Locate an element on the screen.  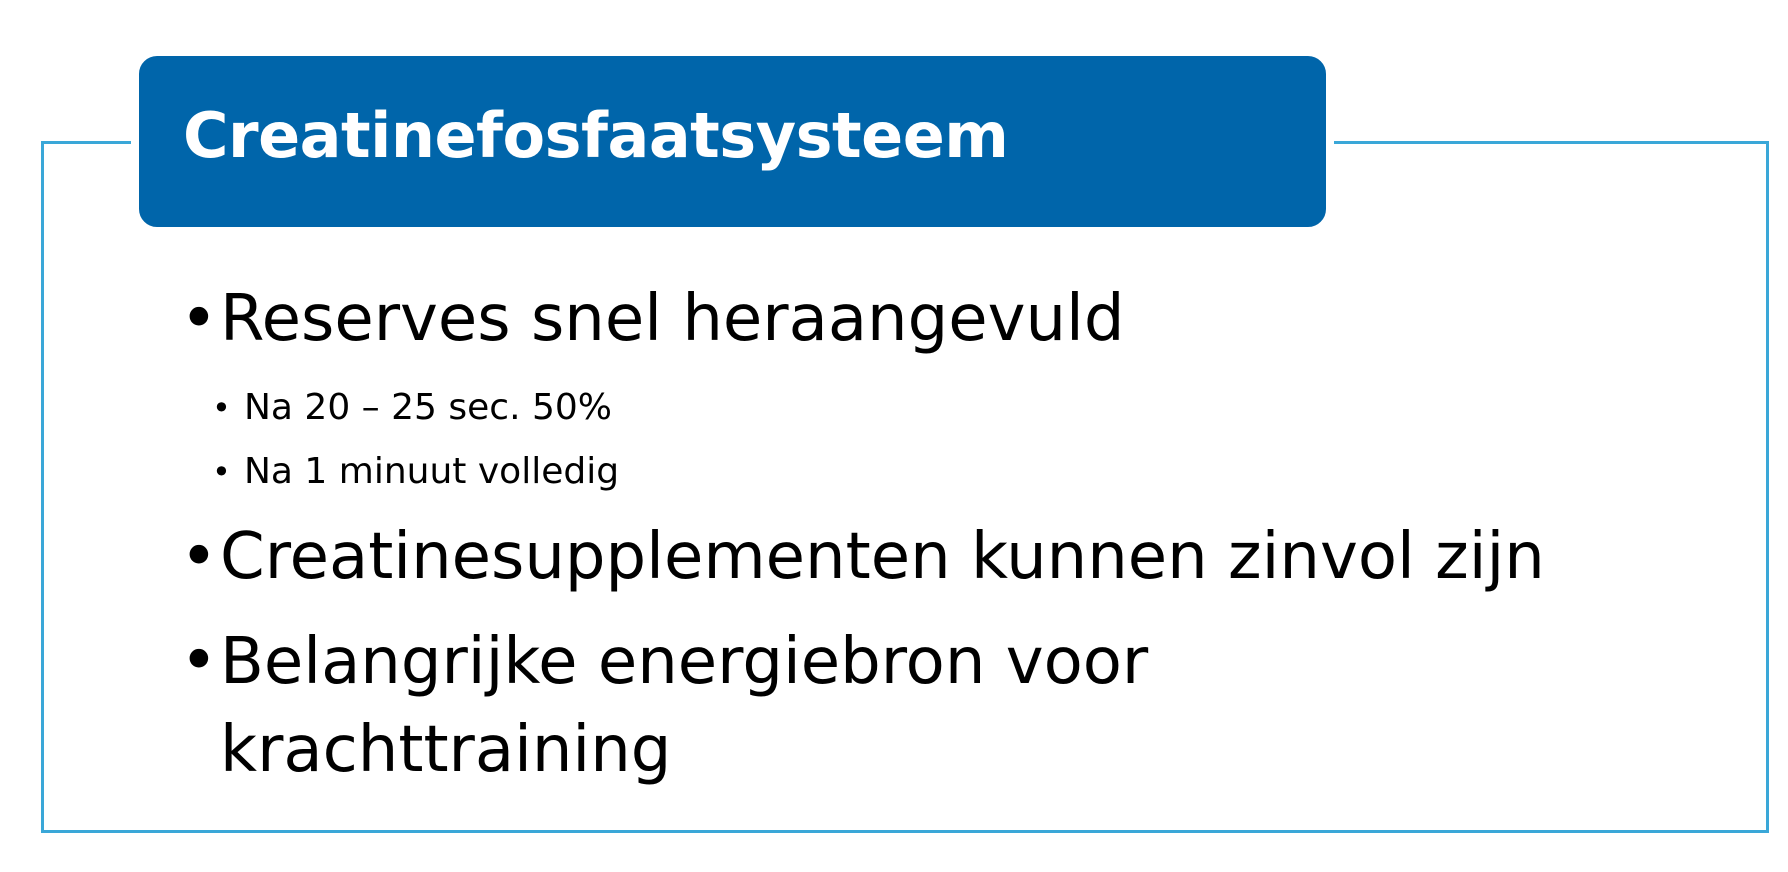
sub-bullet-item: • Na 20 – 25 sec. 50% is located at coordinates (412, 408).